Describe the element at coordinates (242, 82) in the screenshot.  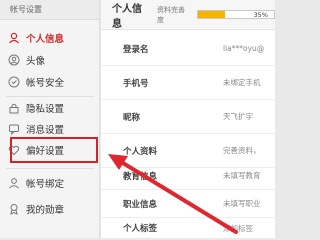
I see `row-value: 未绑定手机` at that location.